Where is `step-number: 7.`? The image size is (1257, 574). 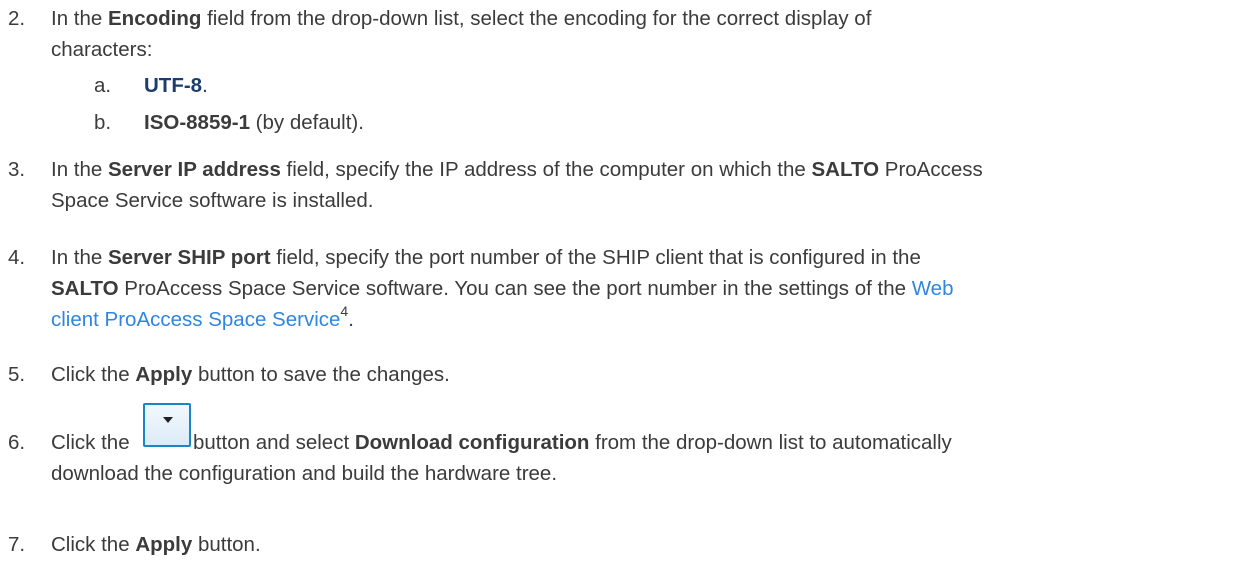
step-number: 7. is located at coordinates (17, 544).